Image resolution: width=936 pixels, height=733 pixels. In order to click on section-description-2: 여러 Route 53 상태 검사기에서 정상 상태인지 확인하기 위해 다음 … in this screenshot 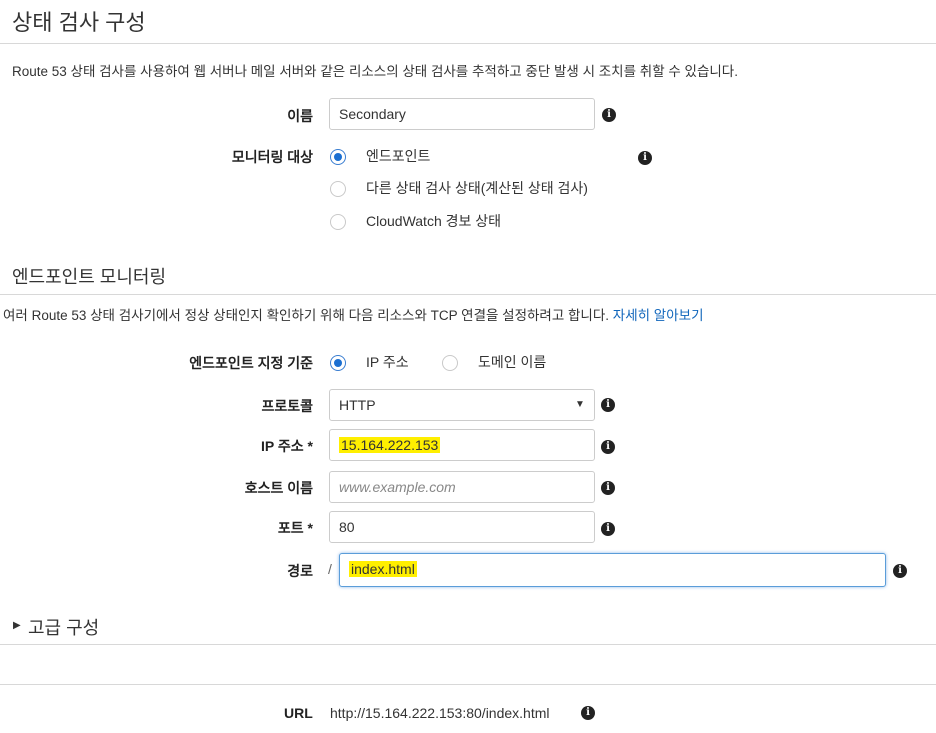, I will do `click(353, 314)`.